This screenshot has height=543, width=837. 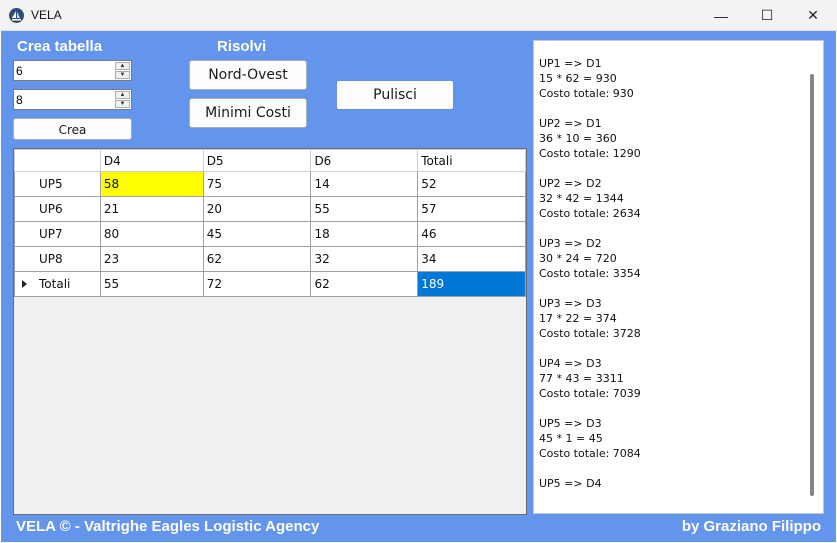 I want to click on grid-cell: 20, so click(x=257, y=209).